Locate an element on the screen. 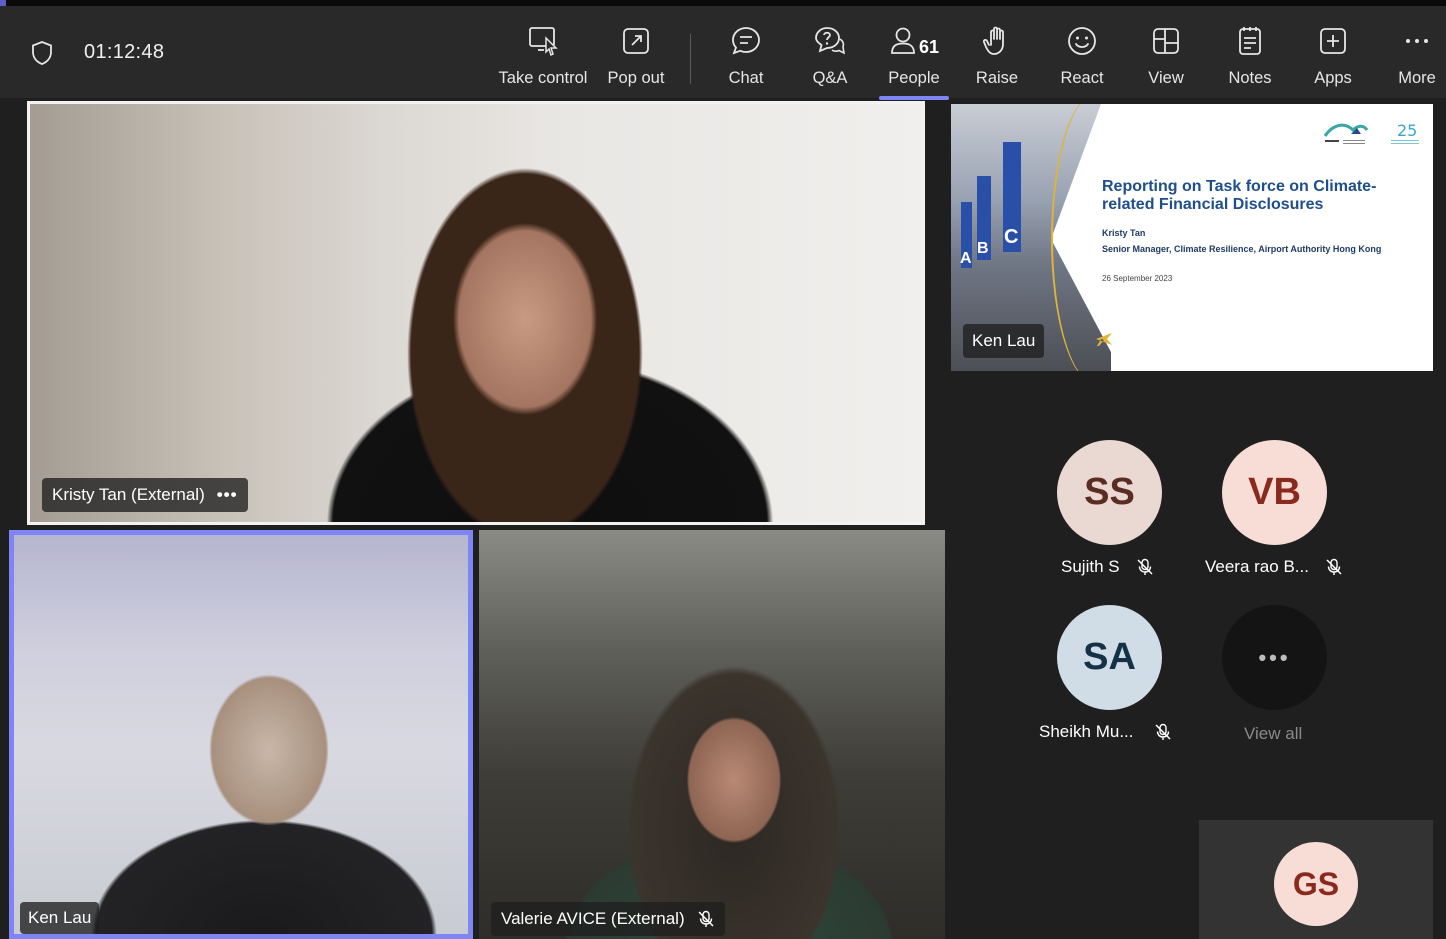 This screenshot has width=1446, height=939. apps-label: Apps is located at coordinates (1333, 78).